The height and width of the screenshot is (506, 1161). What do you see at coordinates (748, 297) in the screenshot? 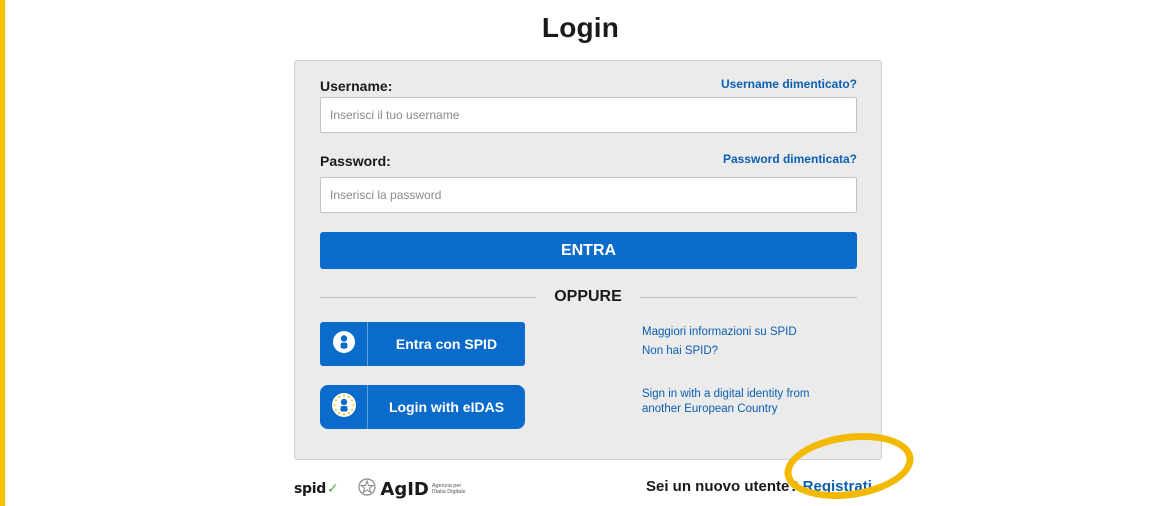
I see `separator-line-right` at bounding box center [748, 297].